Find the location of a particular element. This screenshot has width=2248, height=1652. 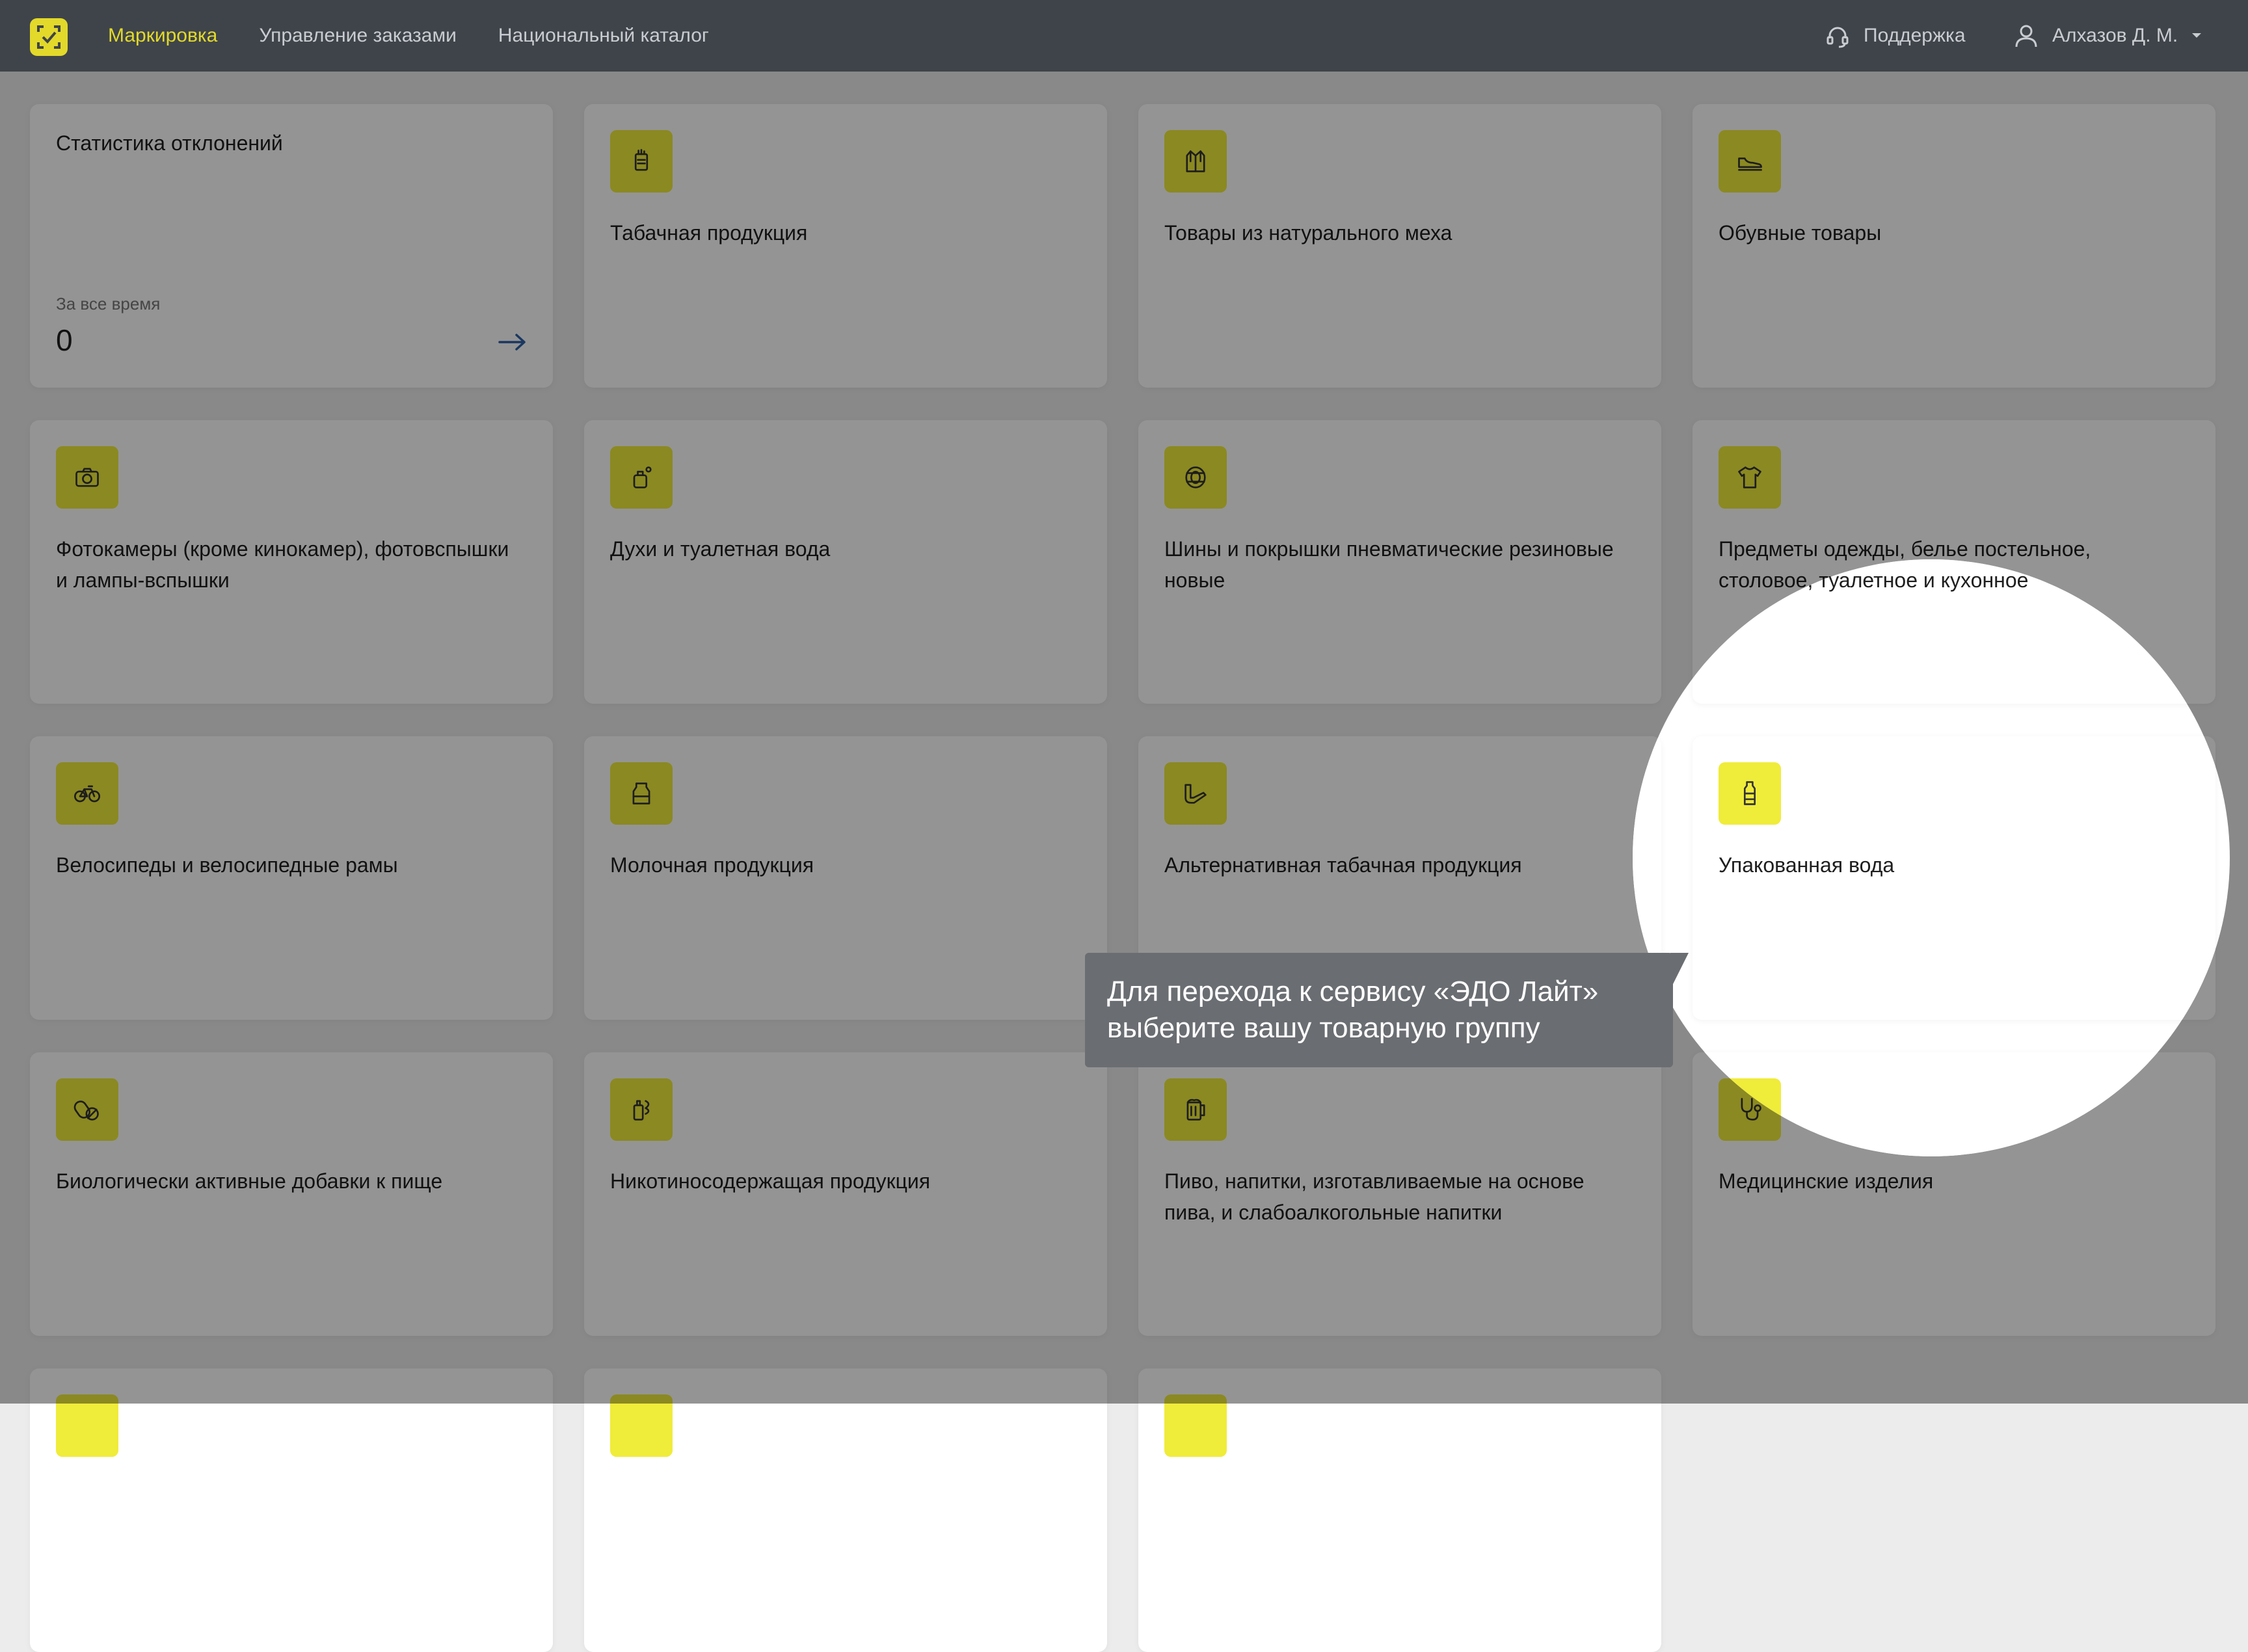

category-card: Товары из натурального меха is located at coordinates (1399, 246).